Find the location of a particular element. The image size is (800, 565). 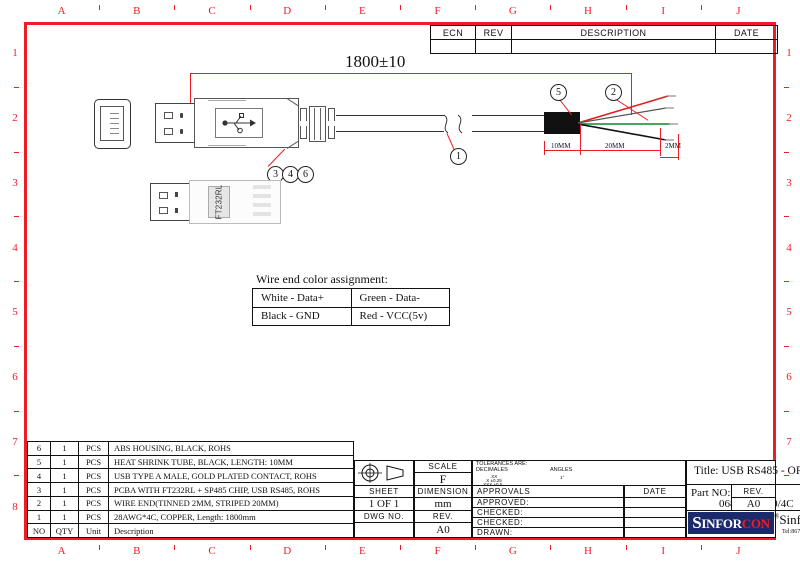

wire-color-black: Black - GND is located at coordinates (290, 316).